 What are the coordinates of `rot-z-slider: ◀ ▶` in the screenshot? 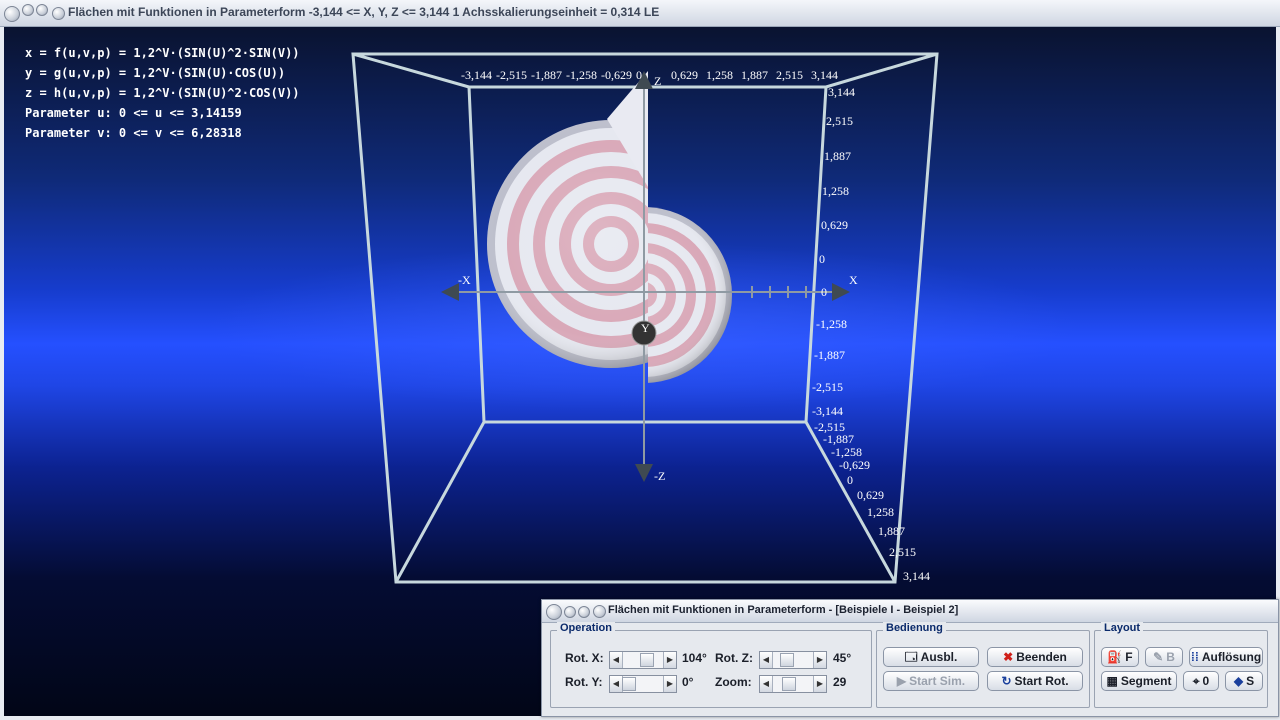 It's located at (793, 660).